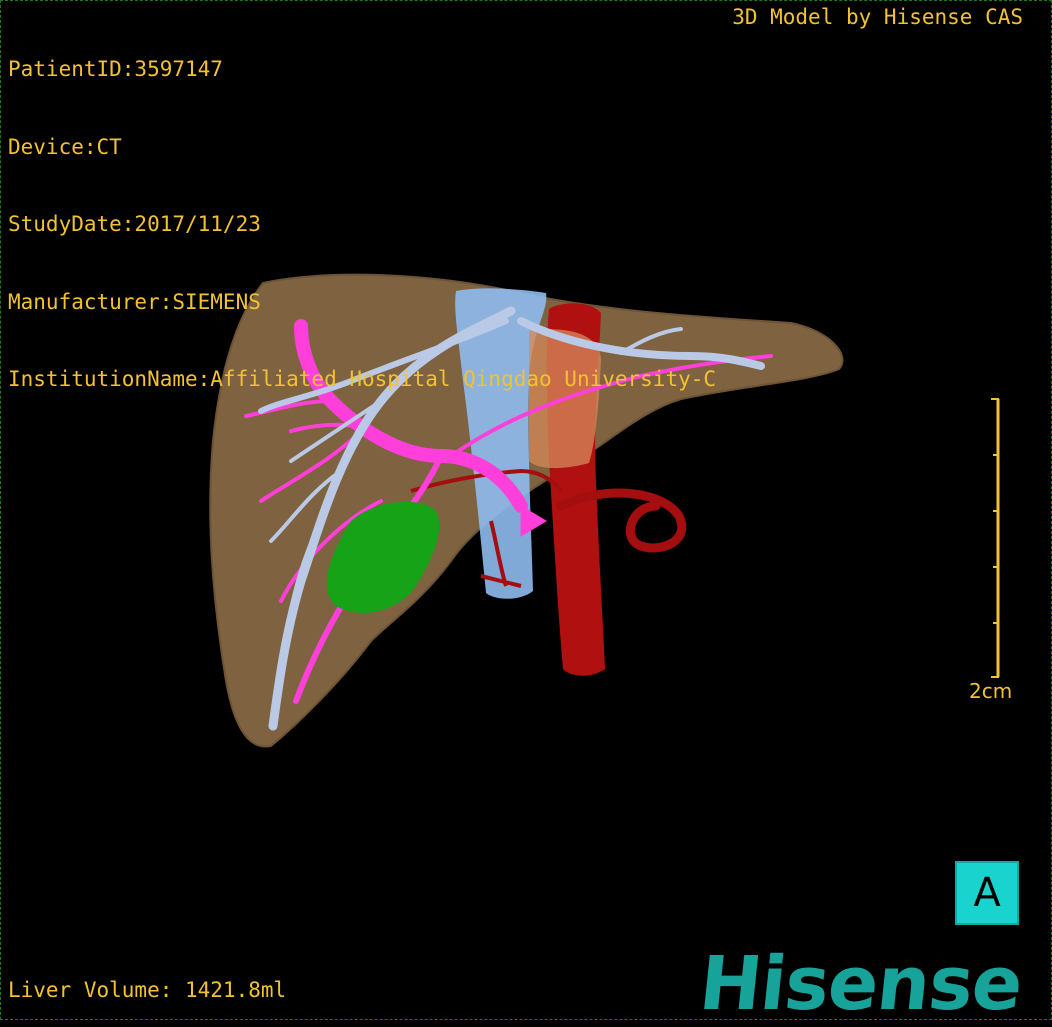  Describe the element at coordinates (987, 893) in the screenshot. I see `orientation-cube: A` at that location.